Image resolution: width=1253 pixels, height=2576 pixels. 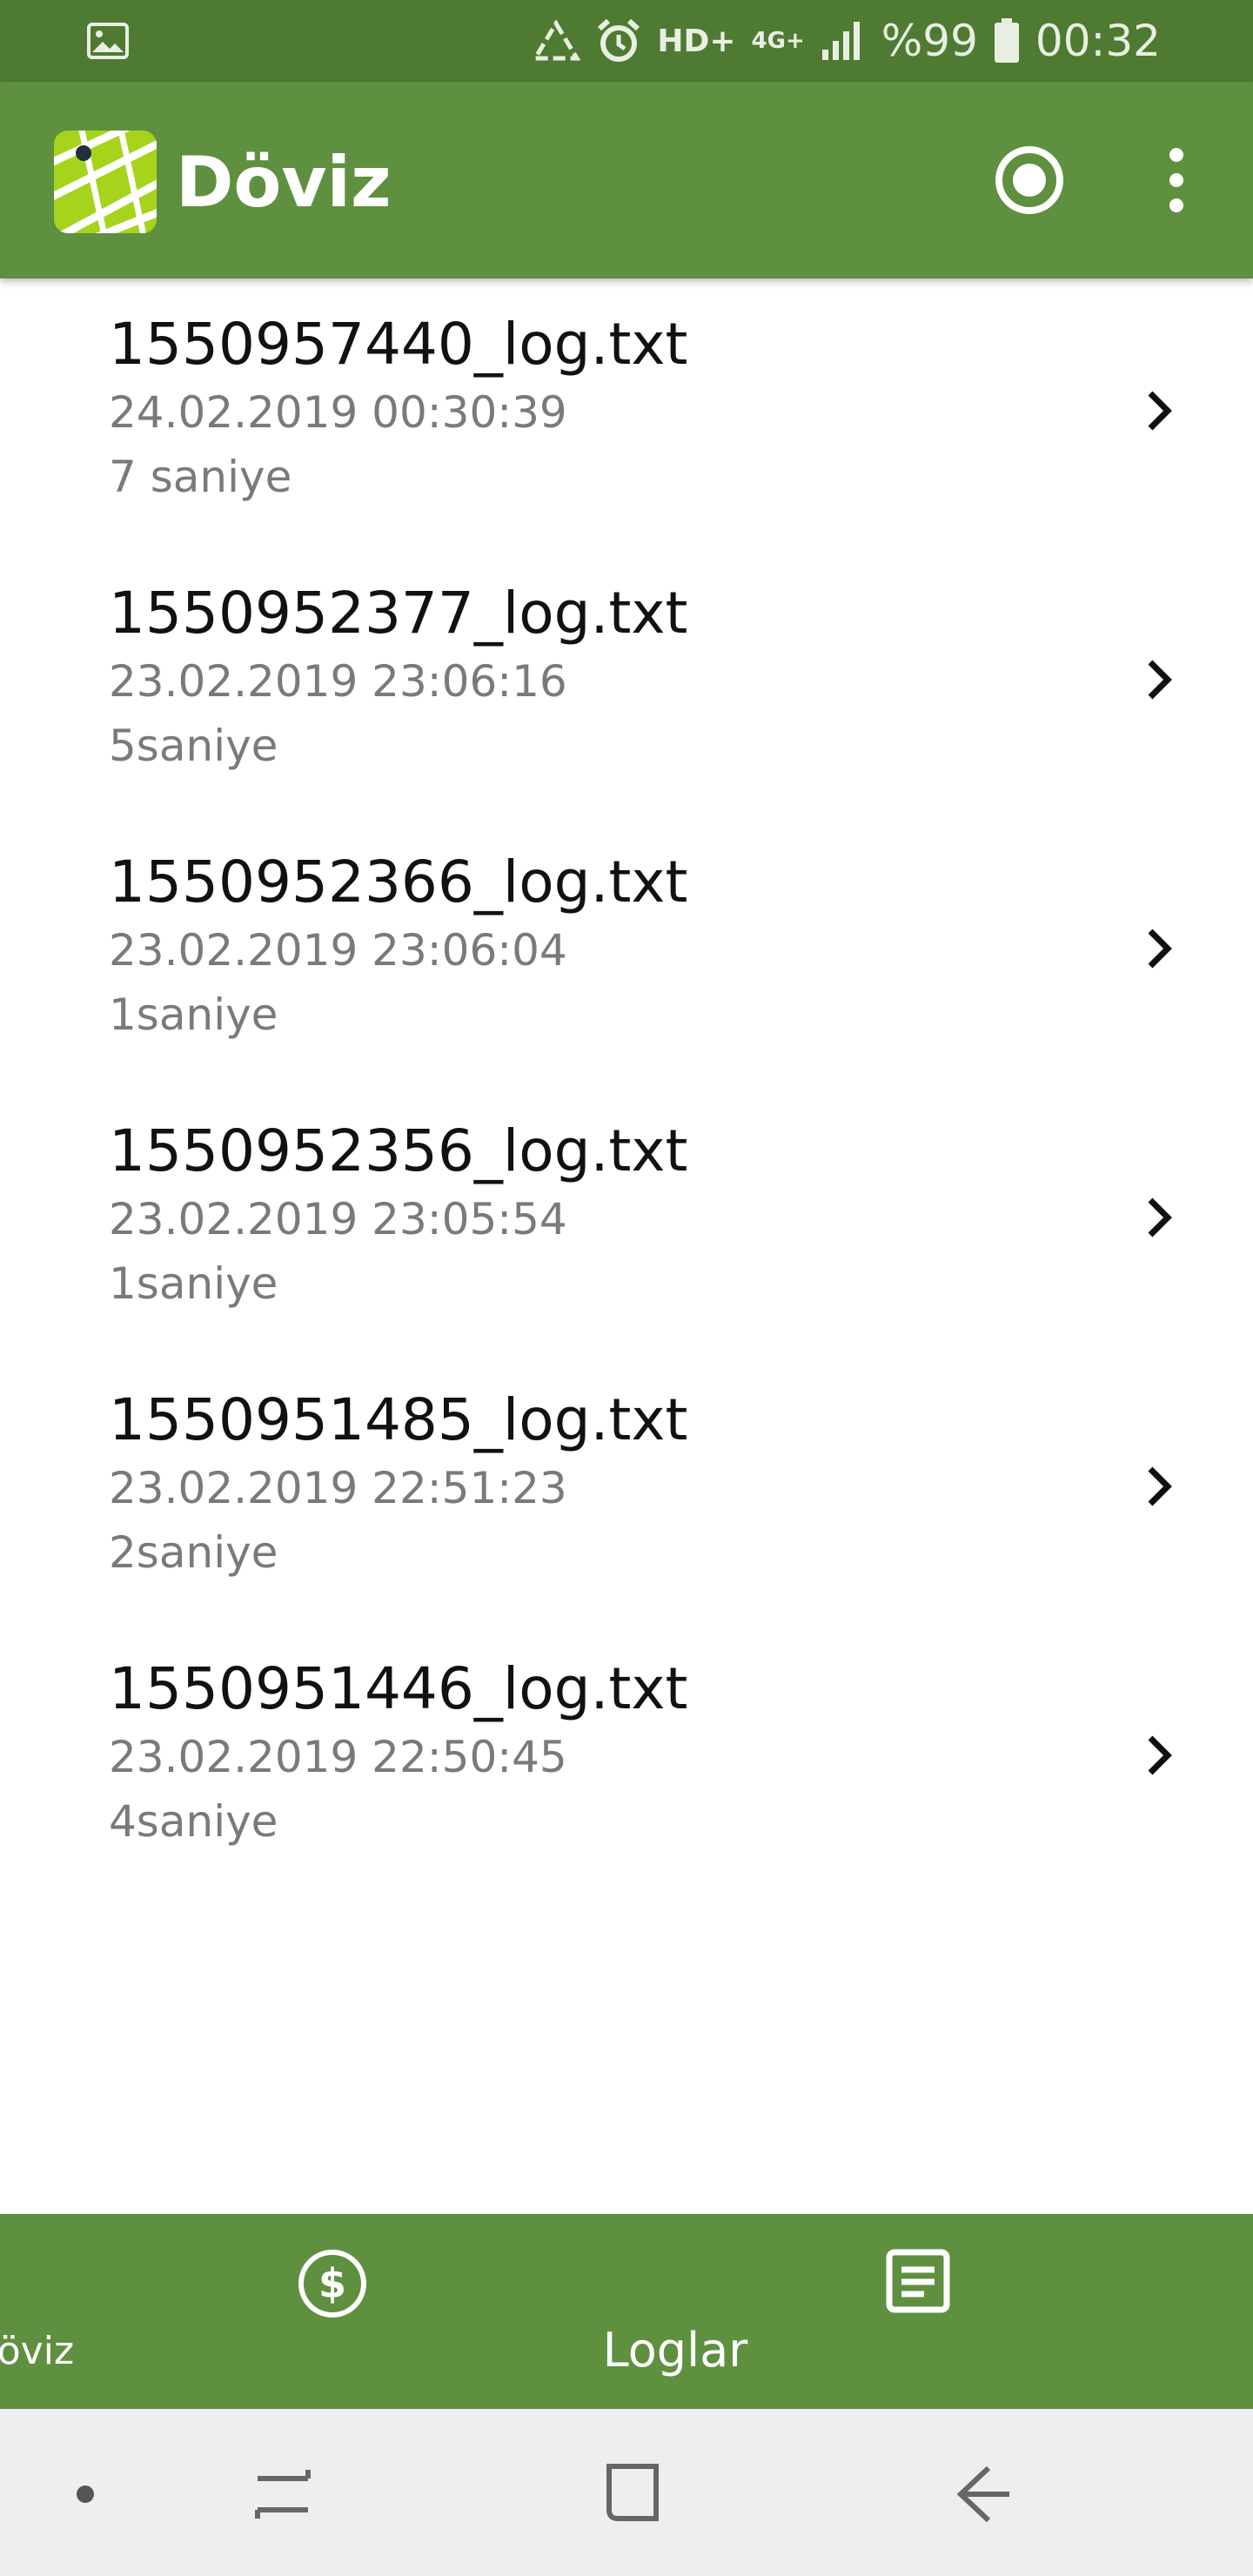 What do you see at coordinates (85, 2494) in the screenshot?
I see `dot-icon` at bounding box center [85, 2494].